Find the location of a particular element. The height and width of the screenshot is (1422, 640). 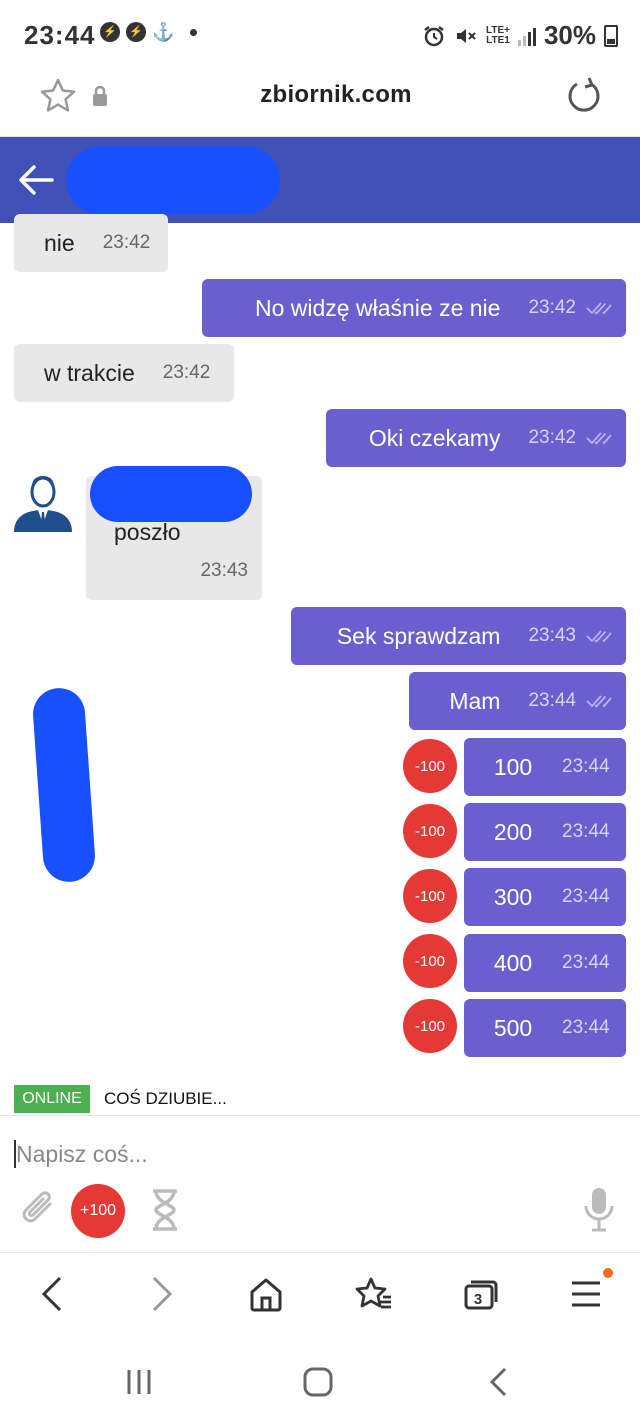

browser-tabs-button: 3 is located at coordinates (480, 1294).